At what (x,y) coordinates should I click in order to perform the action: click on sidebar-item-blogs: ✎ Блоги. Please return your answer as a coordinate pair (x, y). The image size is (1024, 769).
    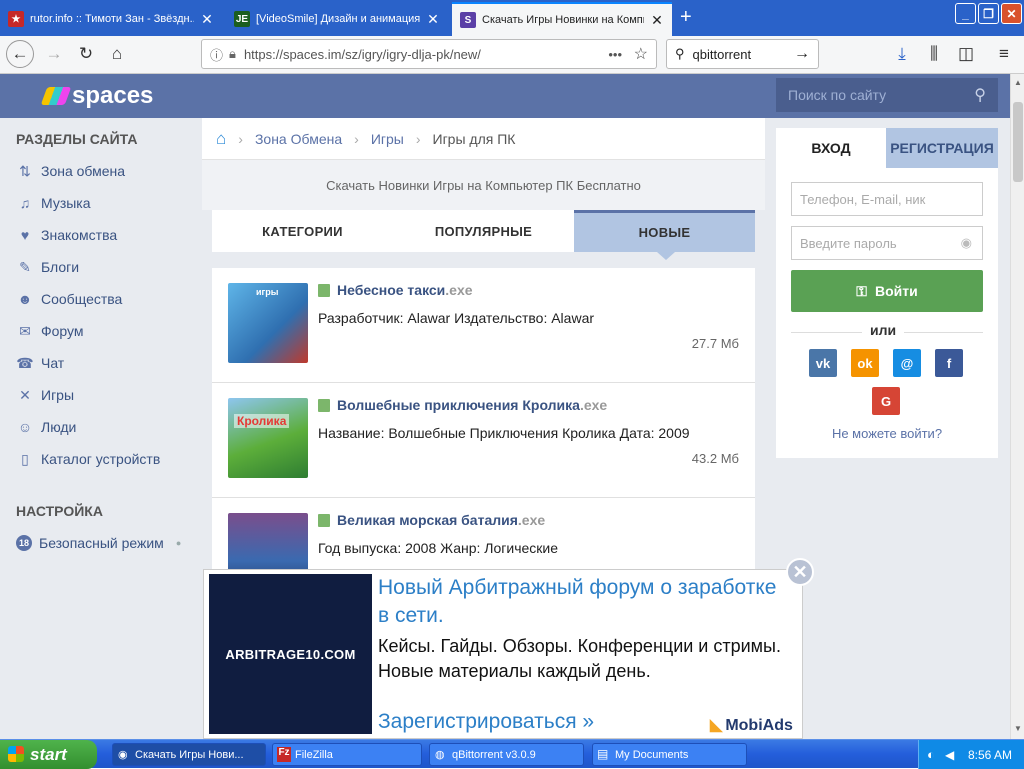
    Looking at the image, I should click on (47, 267).